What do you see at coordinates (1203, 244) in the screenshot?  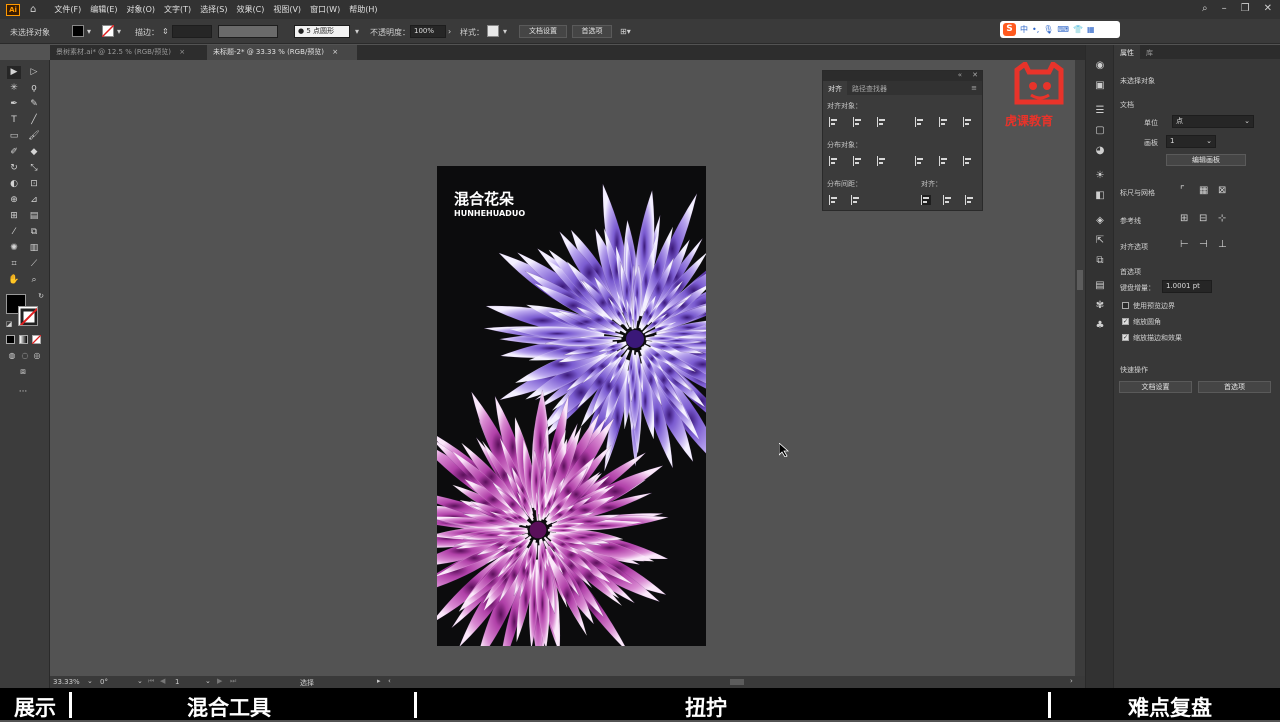 I see `snap-pixel-icon: ⊣` at bounding box center [1203, 244].